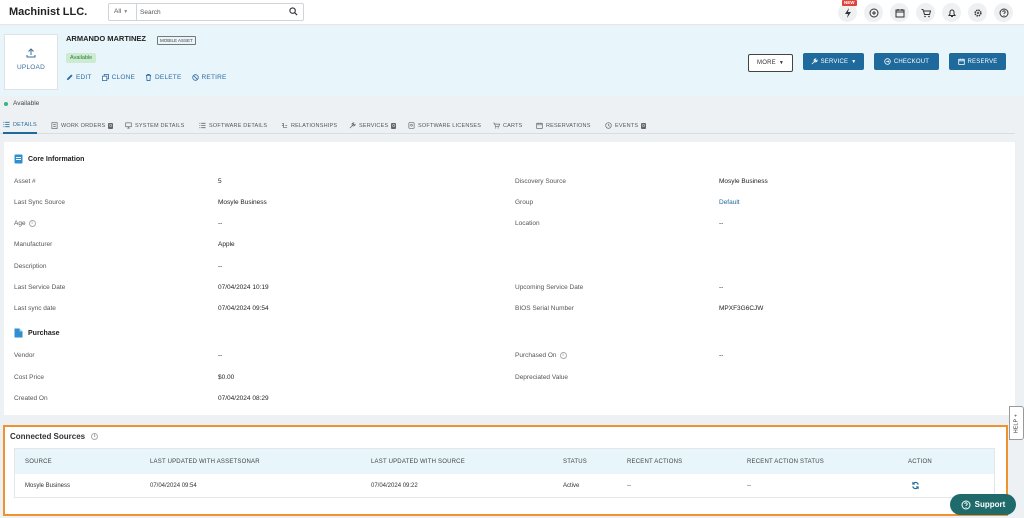 The image size is (1024, 518). What do you see at coordinates (69, 77) in the screenshot?
I see `pencil-icon` at bounding box center [69, 77].